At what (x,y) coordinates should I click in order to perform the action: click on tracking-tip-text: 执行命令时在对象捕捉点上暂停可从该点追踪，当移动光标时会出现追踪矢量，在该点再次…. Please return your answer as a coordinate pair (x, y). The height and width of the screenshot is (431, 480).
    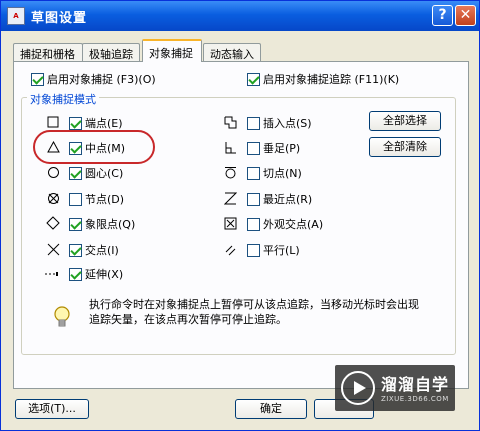
    Looking at the image, I should click on (254, 312).